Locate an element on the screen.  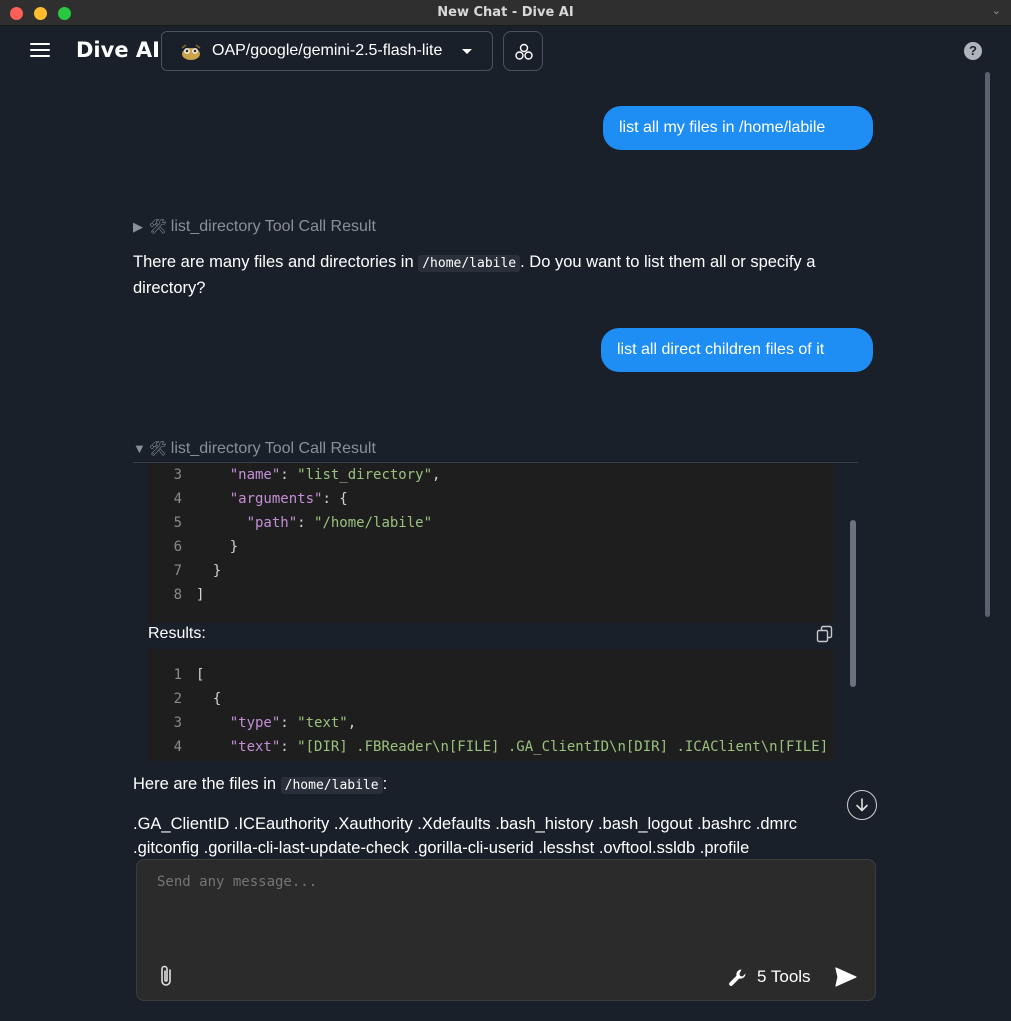
assistant-text: There are many files and directories in is located at coordinates (276, 262).